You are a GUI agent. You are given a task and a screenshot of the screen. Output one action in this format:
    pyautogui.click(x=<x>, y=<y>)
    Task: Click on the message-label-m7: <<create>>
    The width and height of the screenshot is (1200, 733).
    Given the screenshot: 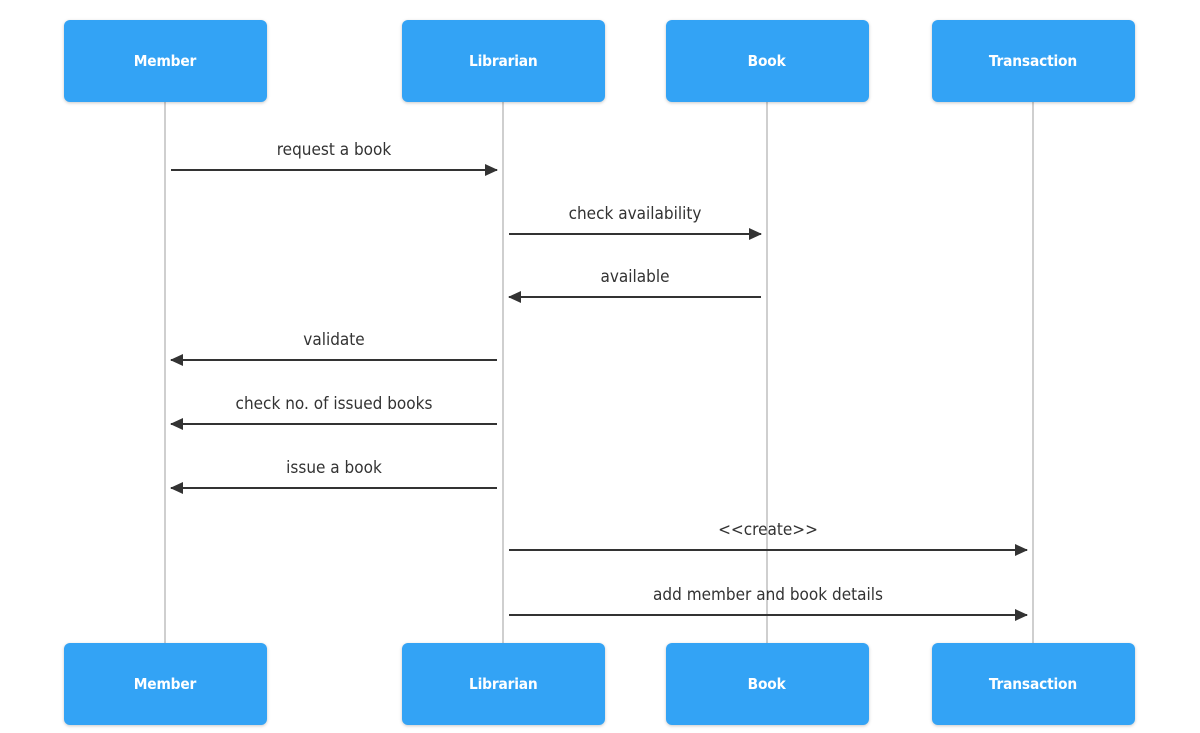 What is the action you would take?
    pyautogui.click(x=768, y=530)
    